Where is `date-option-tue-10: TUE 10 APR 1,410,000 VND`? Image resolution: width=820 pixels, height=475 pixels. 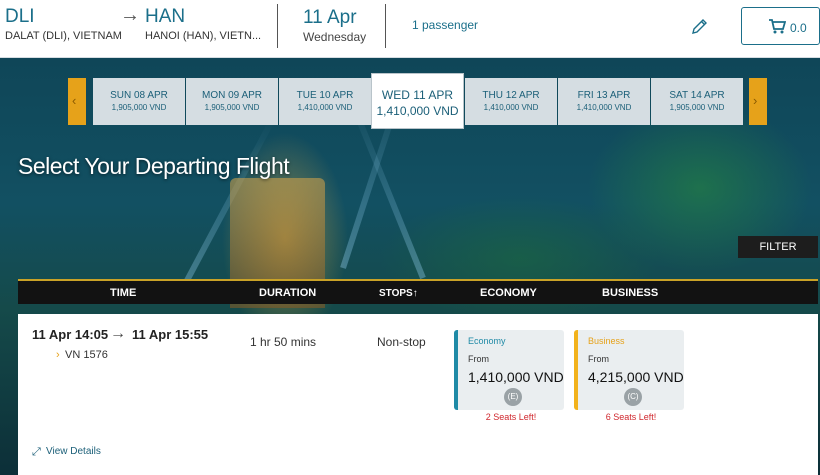
date-option-tue-10: TUE 10 APR 1,410,000 VND is located at coordinates (325, 101).